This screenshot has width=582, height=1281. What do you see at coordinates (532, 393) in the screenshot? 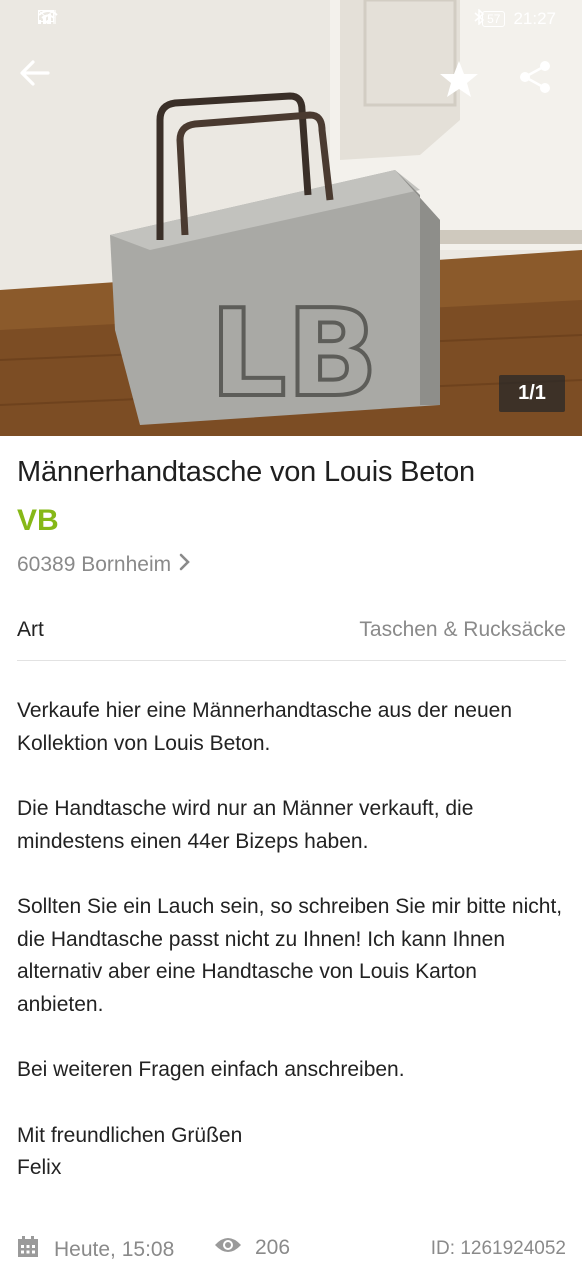
I see `image-counter: 1/1` at bounding box center [532, 393].